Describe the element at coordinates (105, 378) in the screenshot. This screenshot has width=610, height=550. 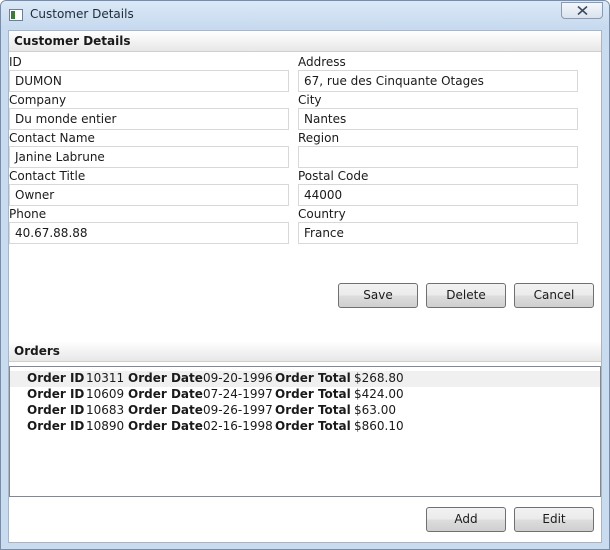
I see `order-id-value: 10311` at that location.